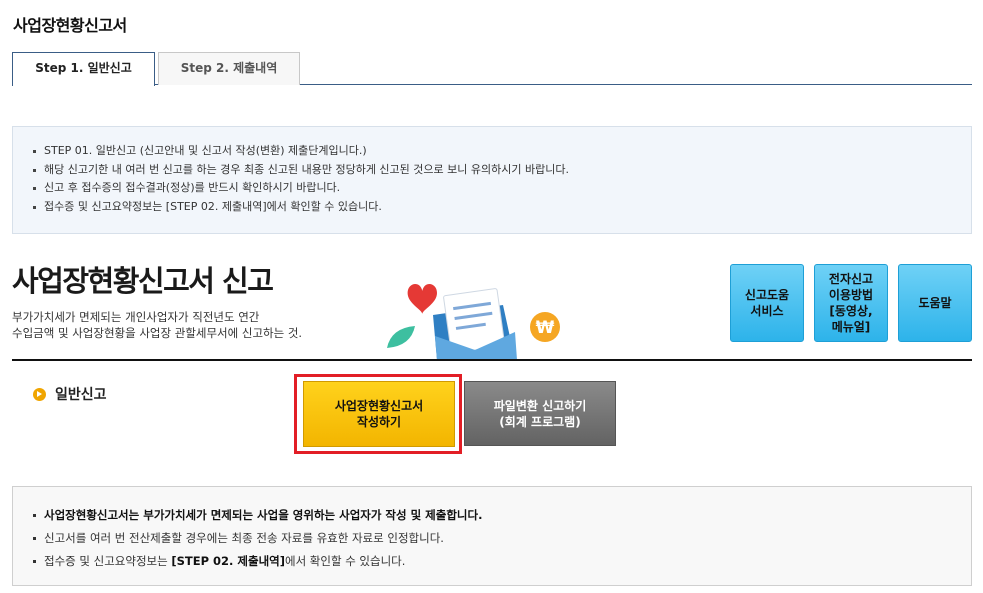  I want to click on tax-filing-illustration: ₩, so click(473, 321).